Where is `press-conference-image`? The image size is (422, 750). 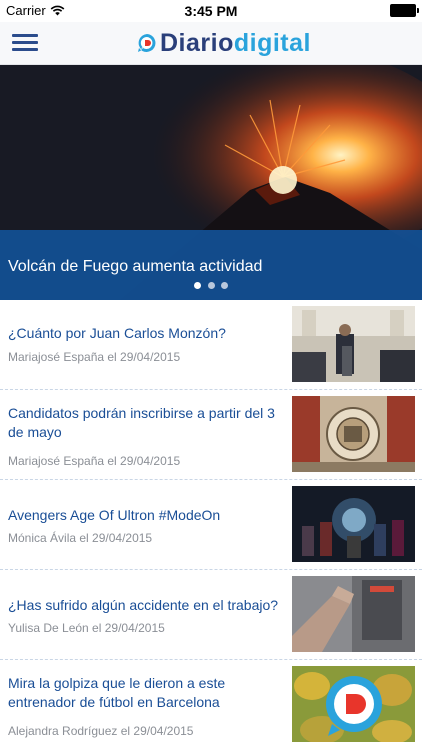 press-conference-image is located at coordinates (353, 344).